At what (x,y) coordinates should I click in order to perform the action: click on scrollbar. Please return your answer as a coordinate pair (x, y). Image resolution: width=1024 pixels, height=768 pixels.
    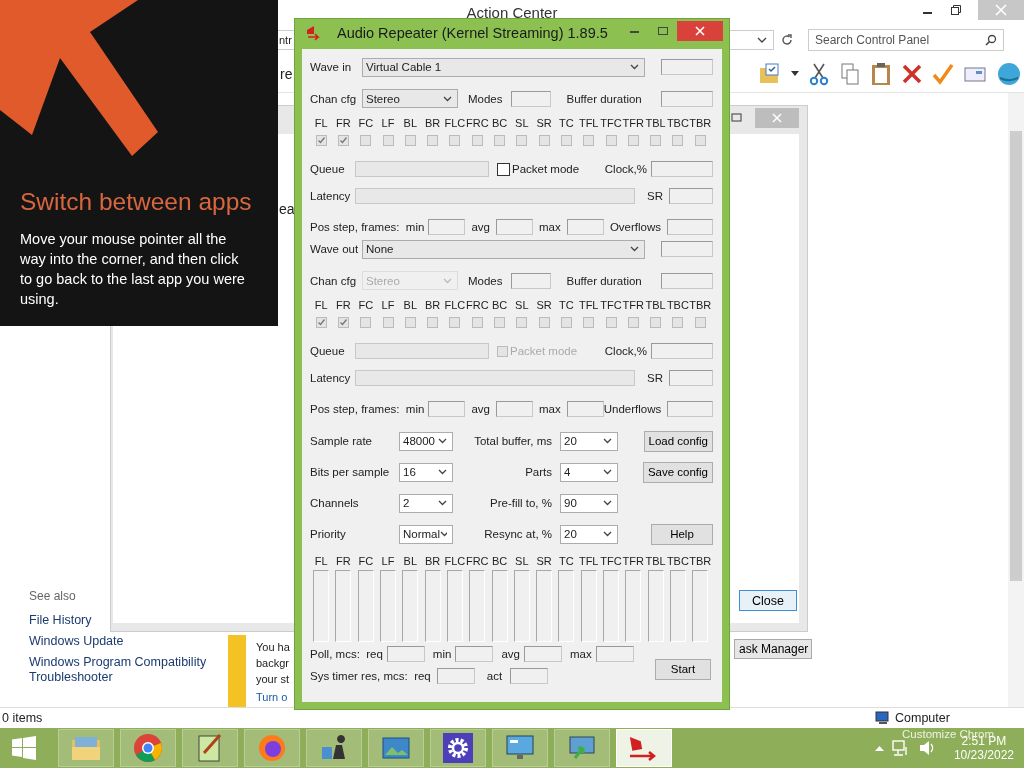
    Looking at the image, I should click on (1016, 356).